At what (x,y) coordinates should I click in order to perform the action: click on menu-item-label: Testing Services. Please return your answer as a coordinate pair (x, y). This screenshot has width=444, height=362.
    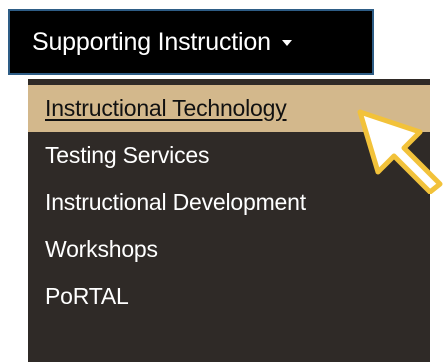
    Looking at the image, I should click on (127, 155).